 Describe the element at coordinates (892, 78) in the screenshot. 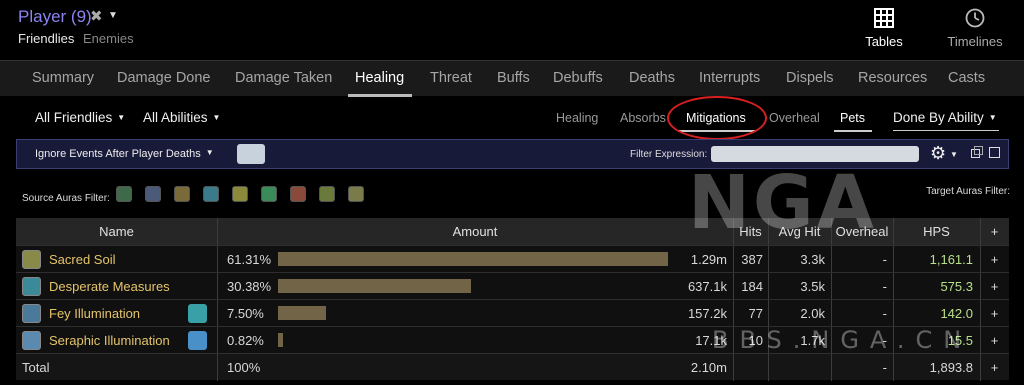

I see `tab-resources: Resources` at that location.